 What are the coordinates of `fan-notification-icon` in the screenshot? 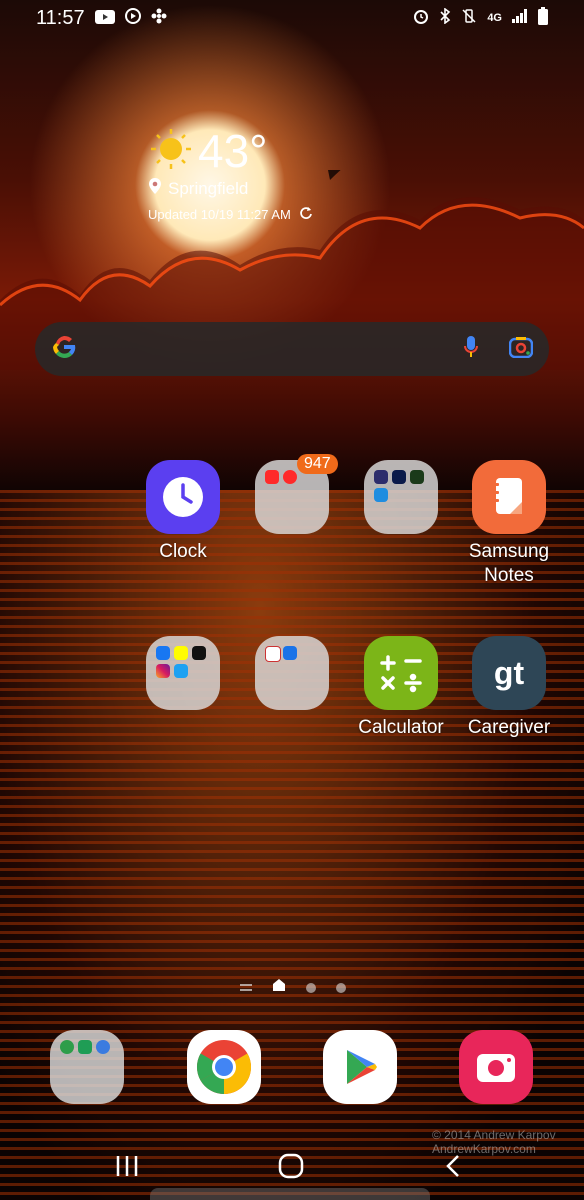 It's located at (159, 18).